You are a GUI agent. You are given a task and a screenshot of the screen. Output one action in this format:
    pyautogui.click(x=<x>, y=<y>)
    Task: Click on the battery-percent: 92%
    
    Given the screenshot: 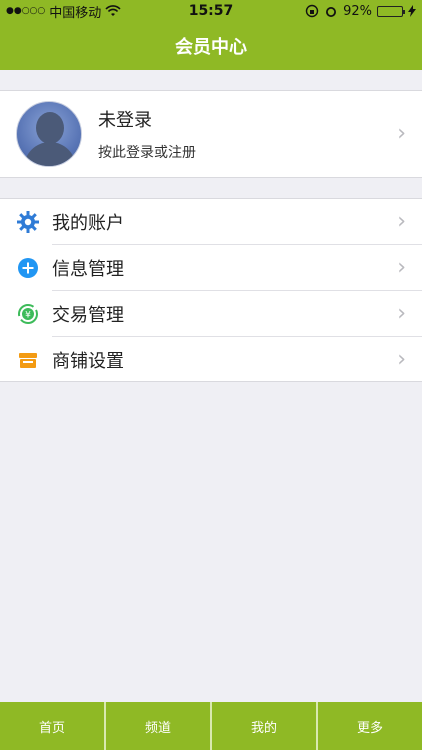 What is the action you would take?
    pyautogui.click(x=357, y=11)
    